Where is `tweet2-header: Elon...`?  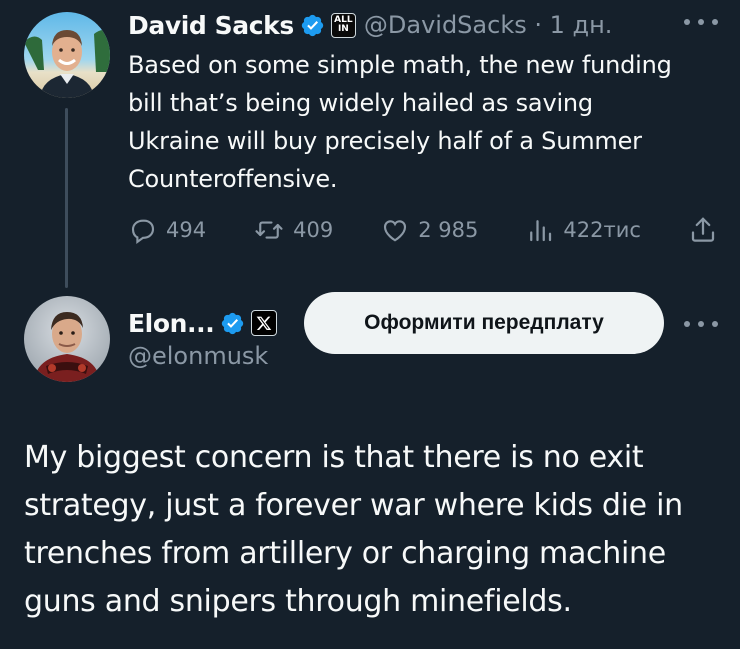
tweet2-header: Elon... is located at coordinates (203, 323).